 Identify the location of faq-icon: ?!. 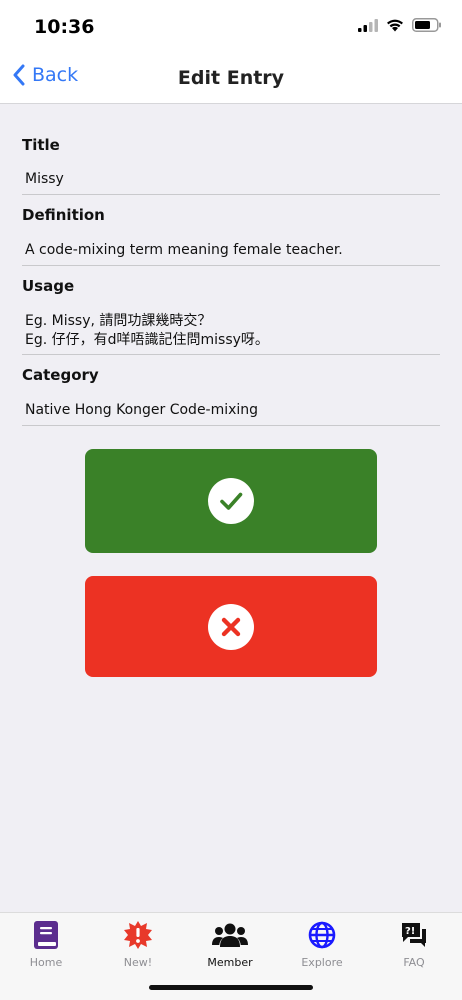
(414, 935).